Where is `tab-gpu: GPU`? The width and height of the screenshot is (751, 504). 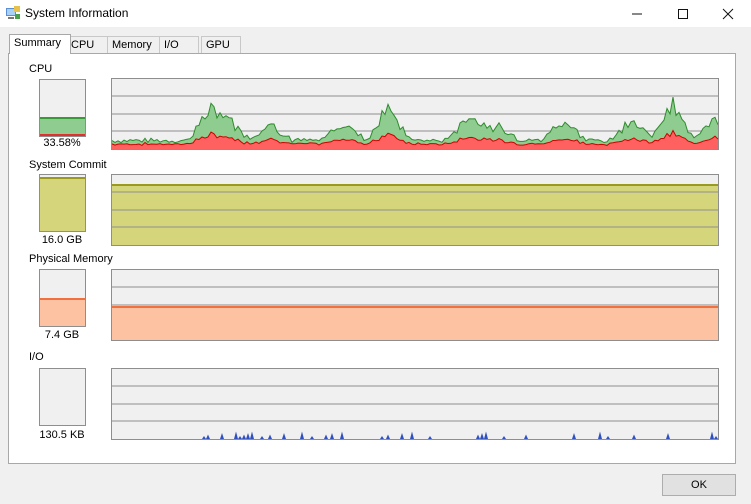 tab-gpu: GPU is located at coordinates (221, 44).